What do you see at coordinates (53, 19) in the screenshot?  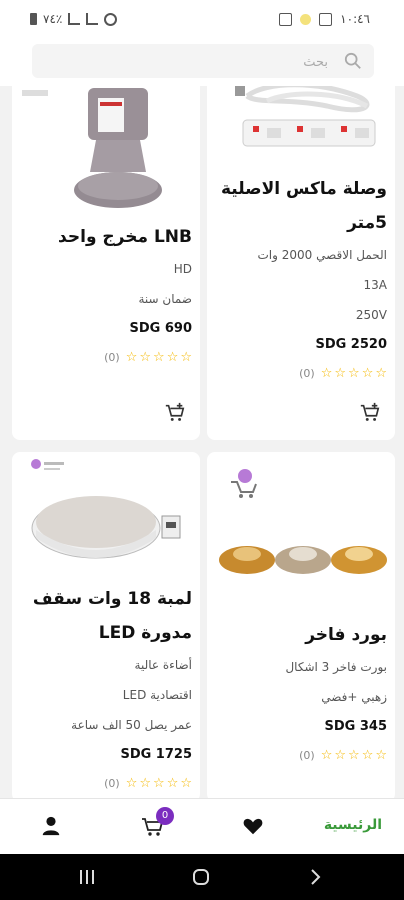 I see `battery-level: ٧٤٪` at bounding box center [53, 19].